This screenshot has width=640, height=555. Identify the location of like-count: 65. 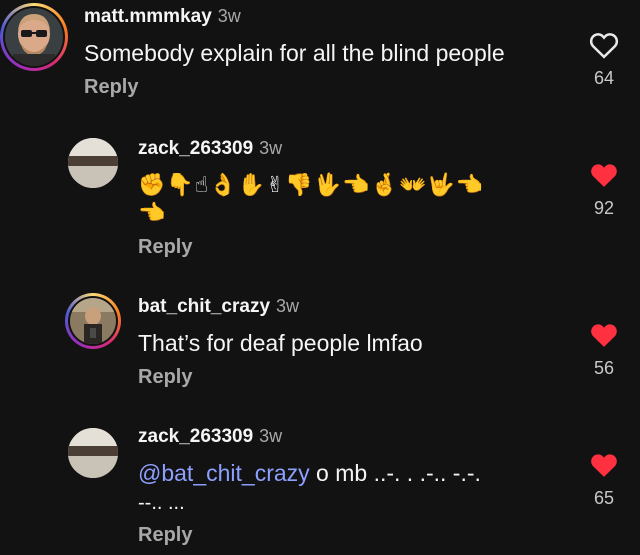
(604, 498).